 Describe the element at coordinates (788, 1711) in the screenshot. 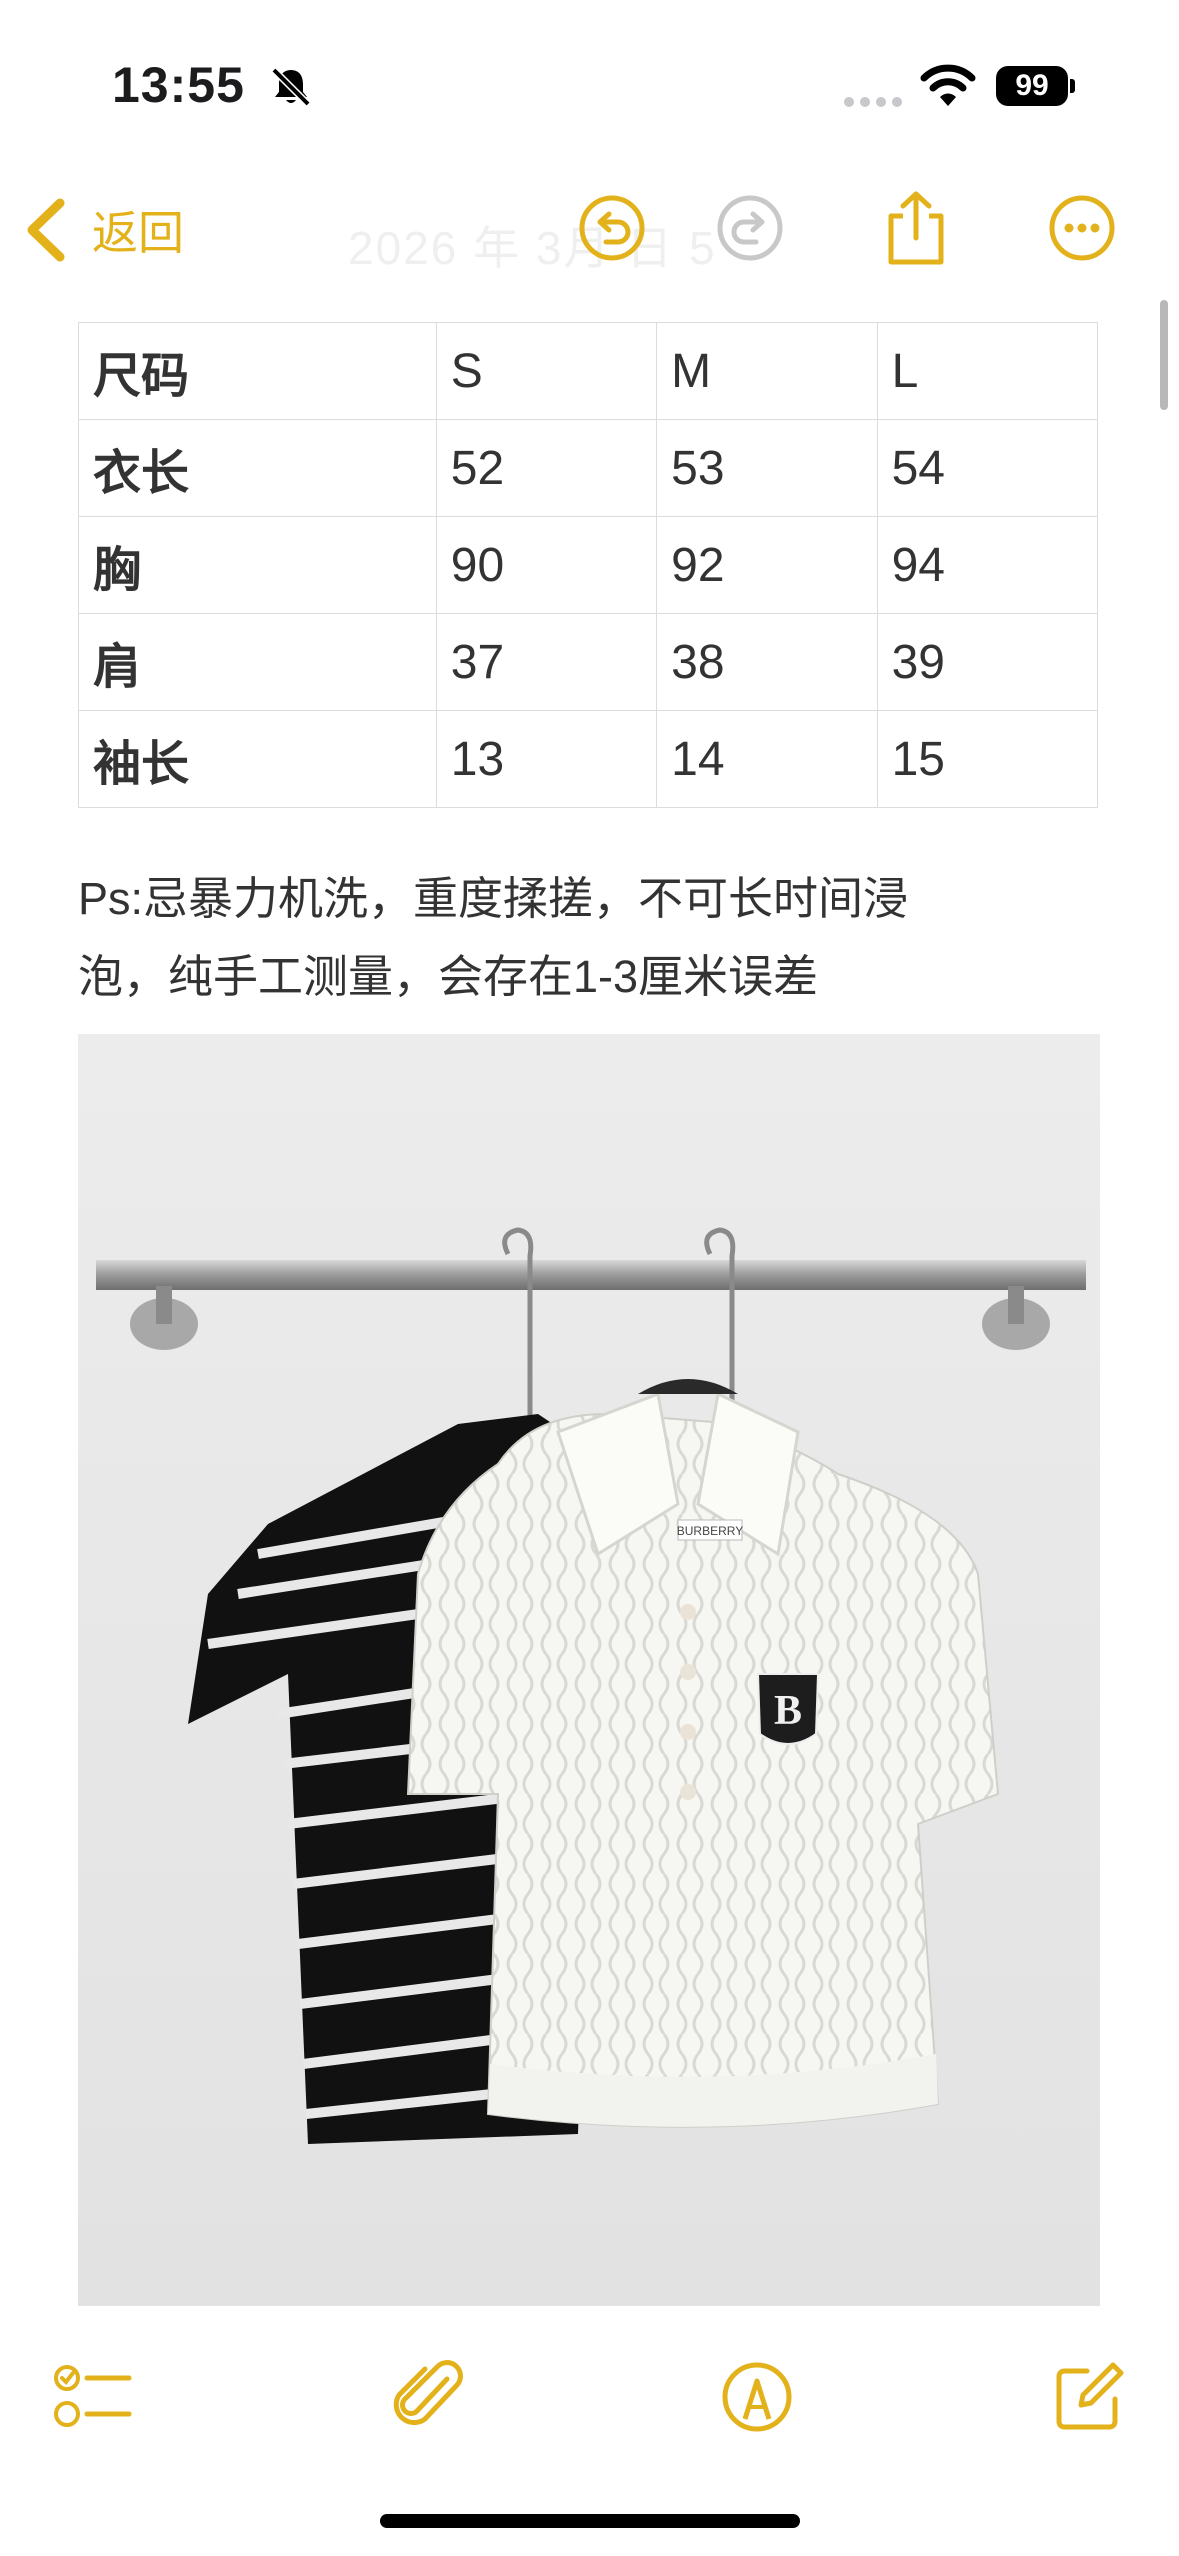

I see `svg-text: B` at that location.